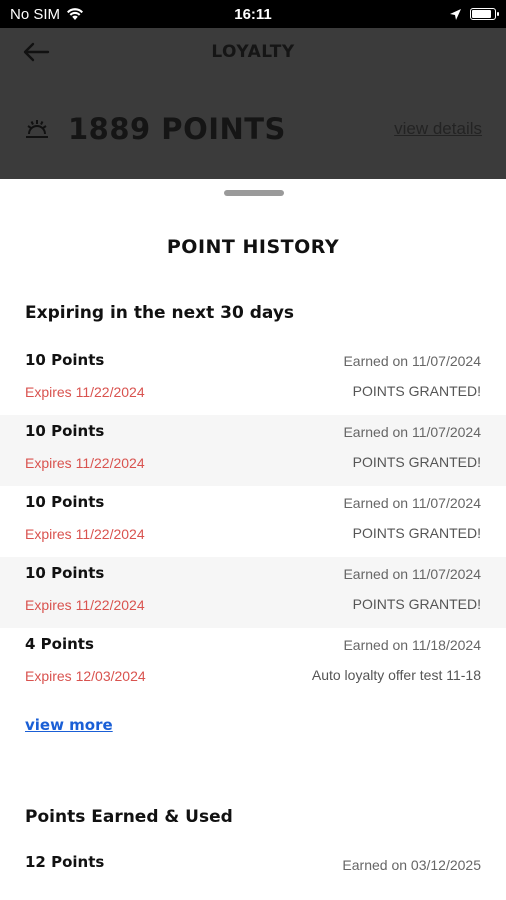 The height and width of the screenshot is (900, 506). What do you see at coordinates (85, 676) in the screenshot?
I see `entry-expires-date: Expires 12/03/2024` at bounding box center [85, 676].